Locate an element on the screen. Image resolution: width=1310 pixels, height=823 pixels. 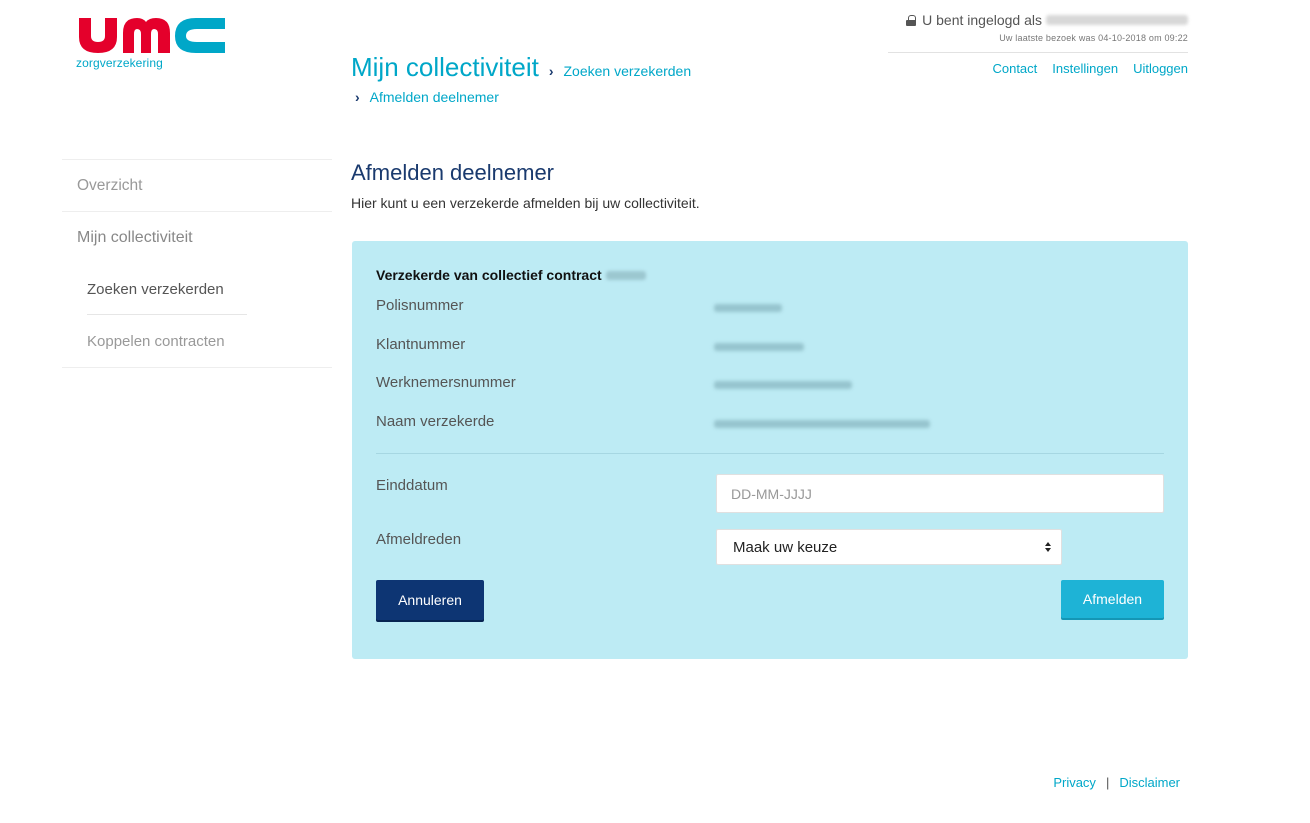
breadcrumb-current: Afmelden deelnemer is located at coordinates (434, 97).